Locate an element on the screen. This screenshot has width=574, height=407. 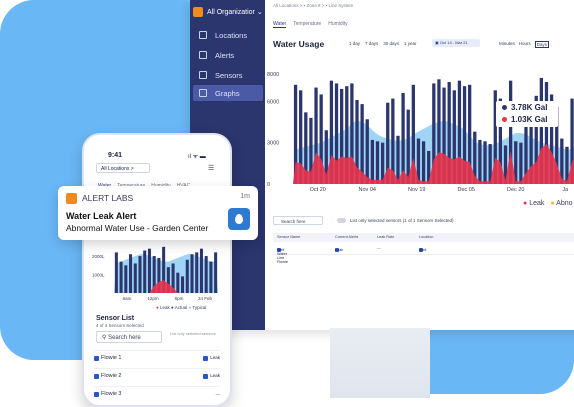
legend-leak: ● Leak is located at coordinates (533, 203).